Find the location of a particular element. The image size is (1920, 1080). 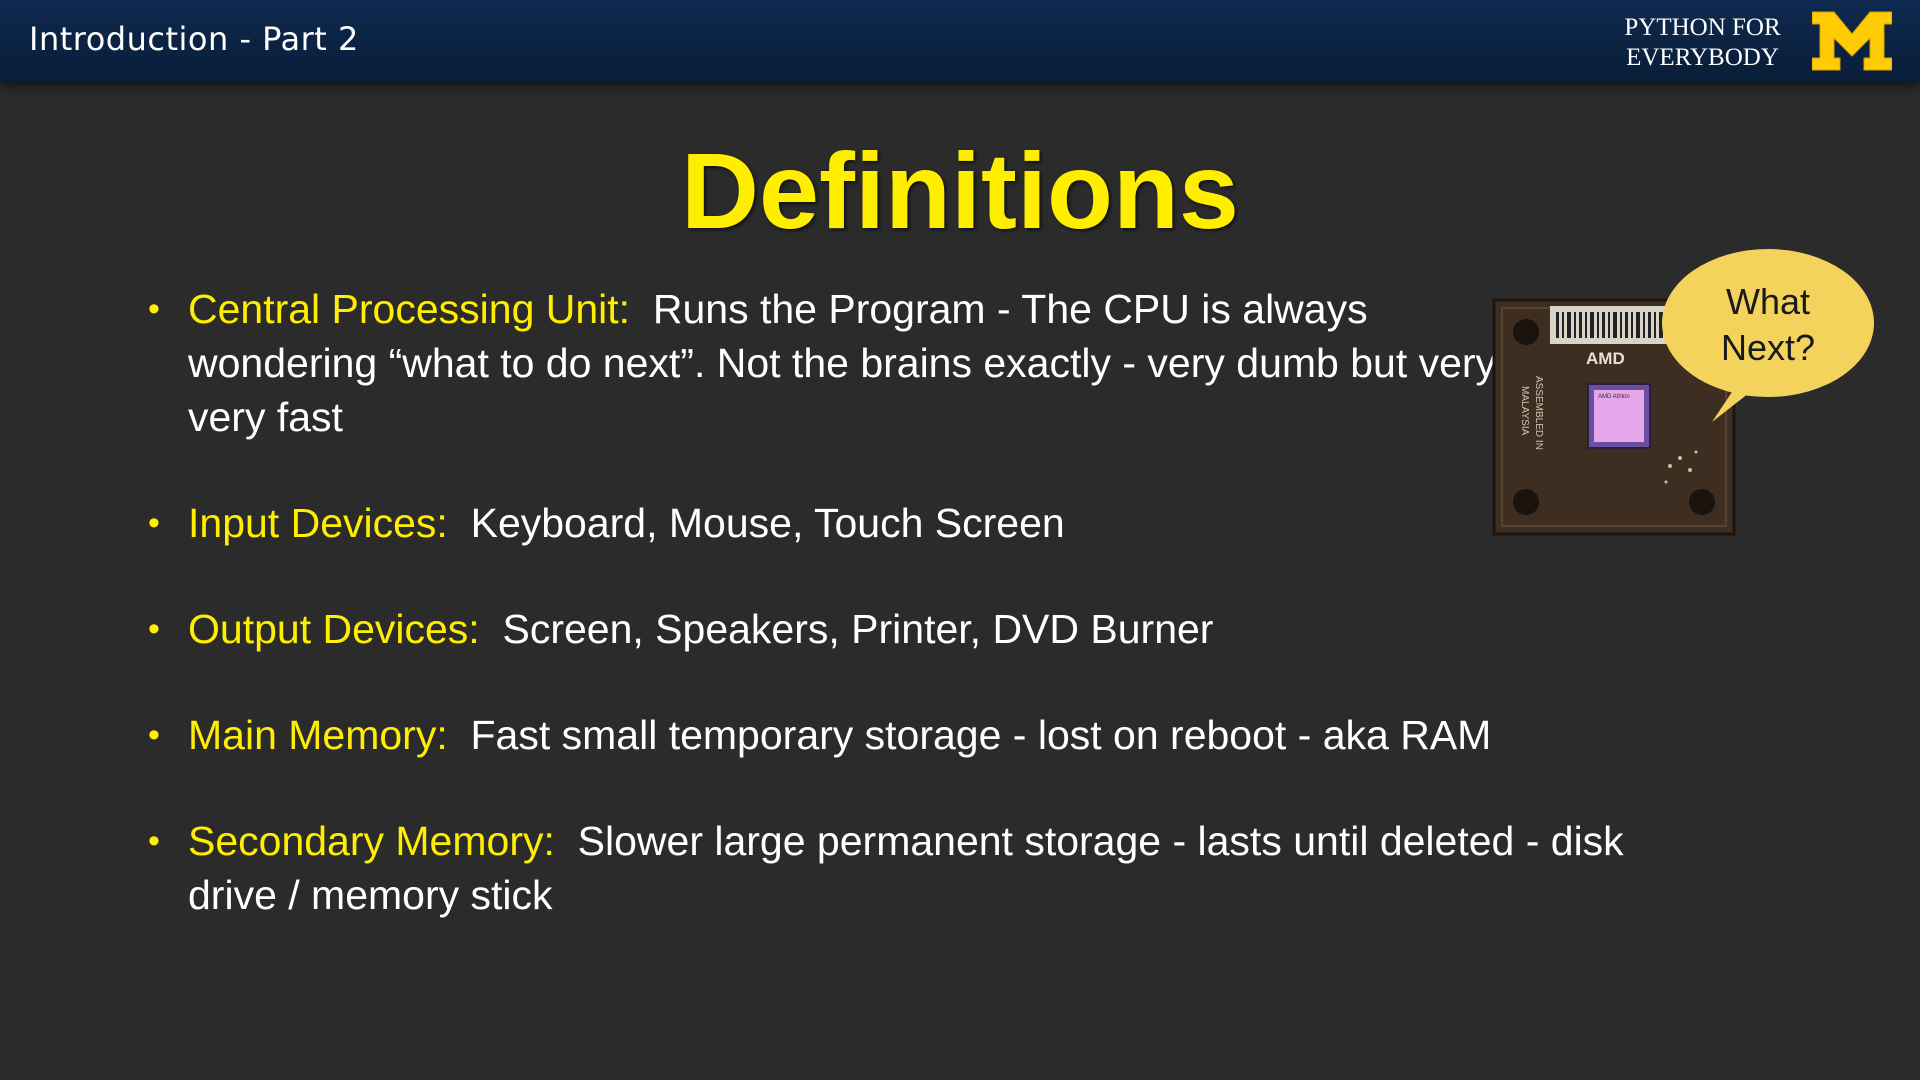

slide-title: Definitions is located at coordinates (960, 190).